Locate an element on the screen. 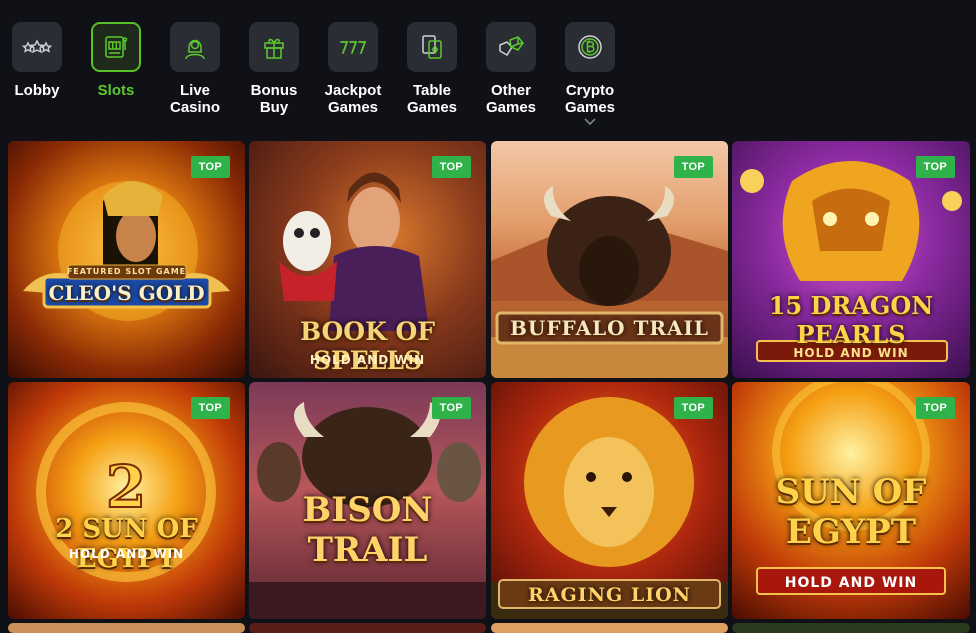 The width and height of the screenshot is (976, 633). nav-item-other-games: Other Games is located at coordinates (511, 69).